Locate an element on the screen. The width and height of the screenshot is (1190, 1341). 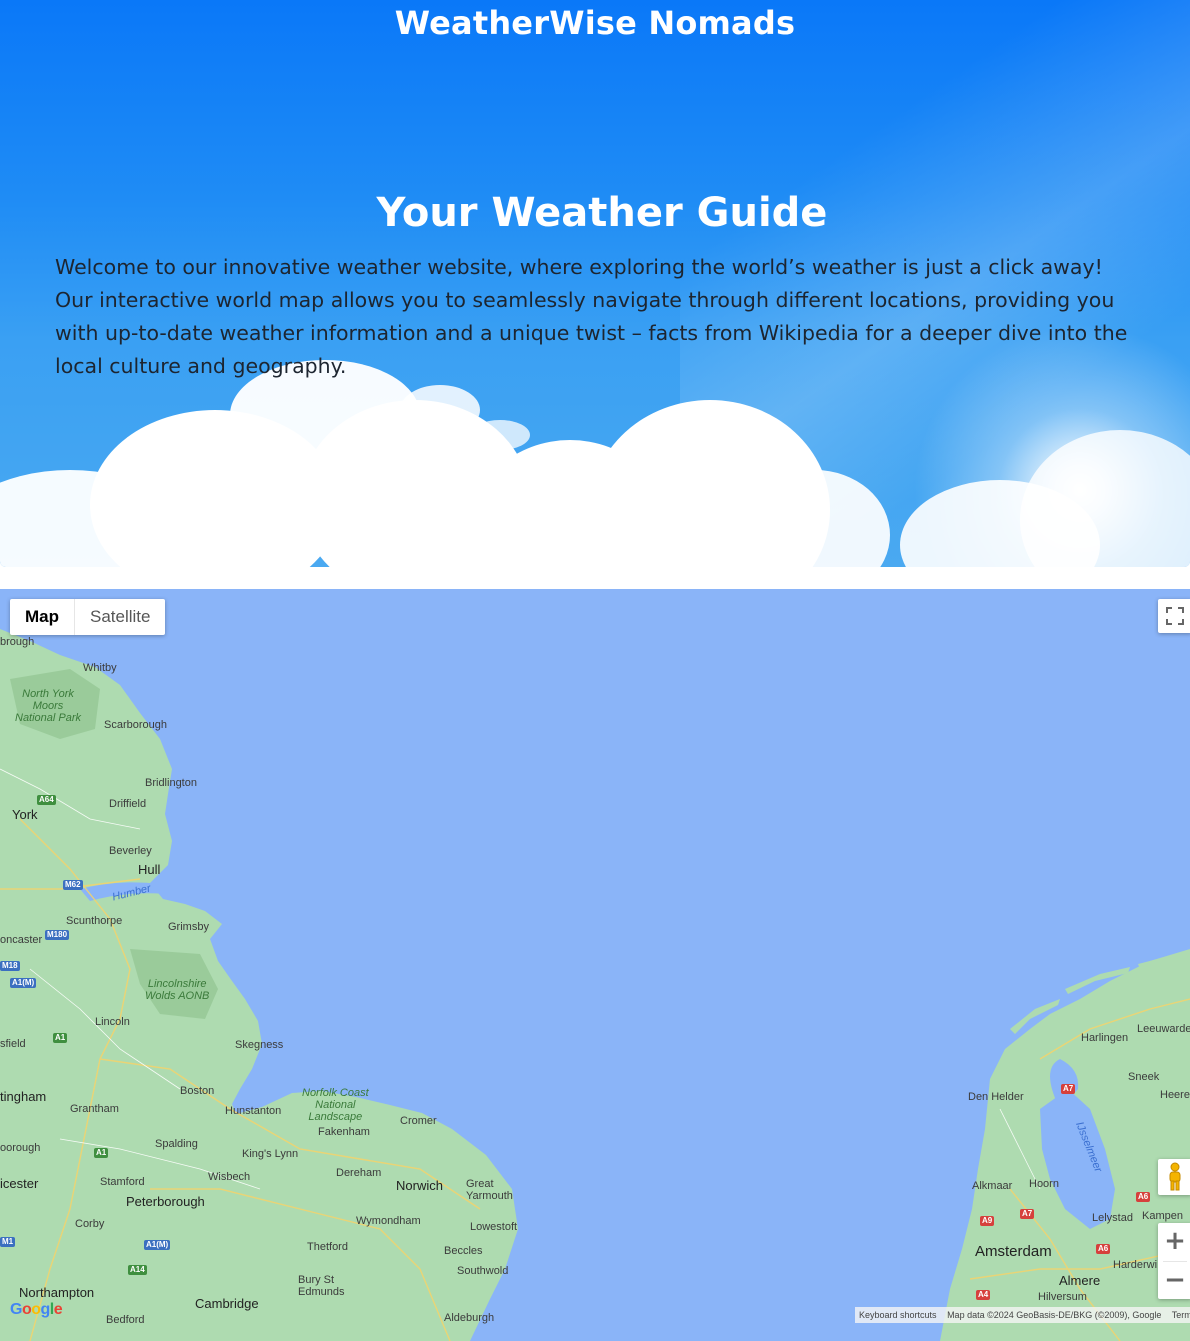
map-label-lelystad: Lelystad is located at coordinates (1112, 1218).